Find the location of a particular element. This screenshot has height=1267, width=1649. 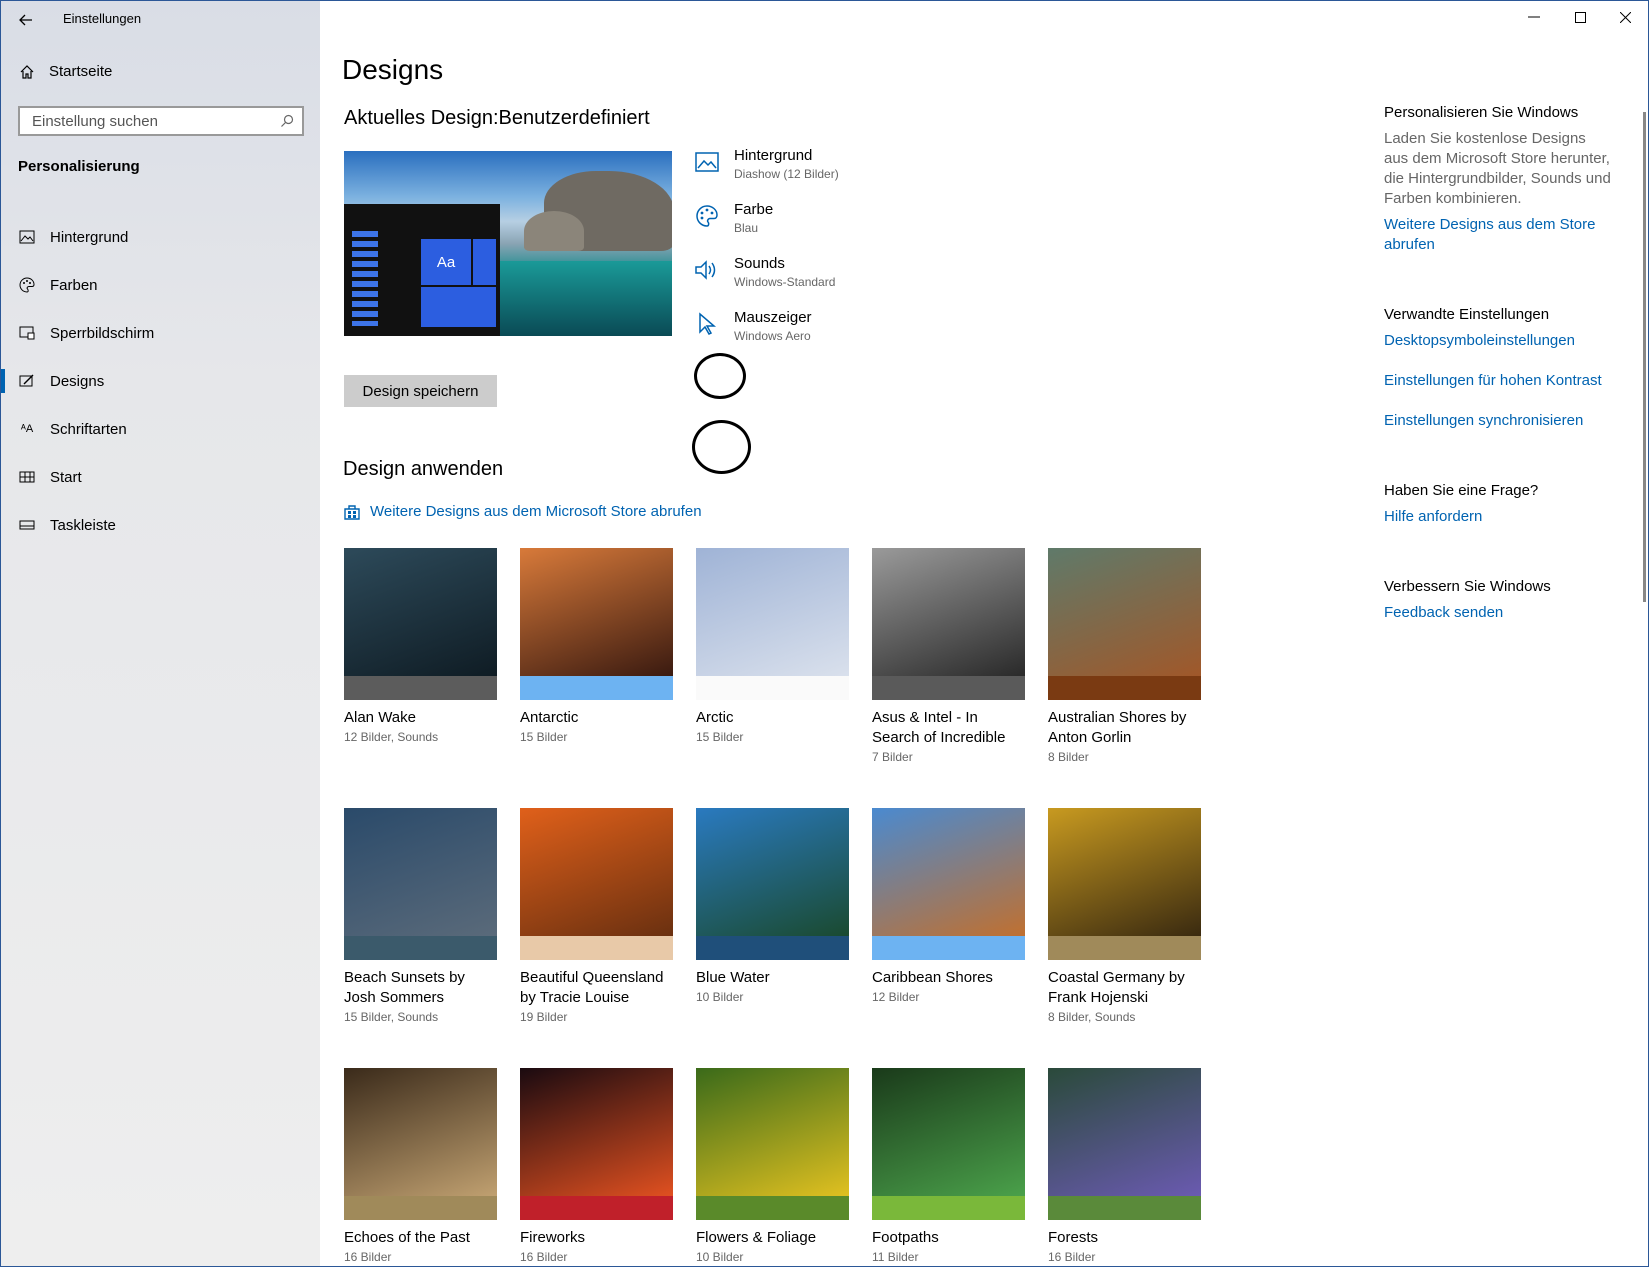

taskbar-icon is located at coordinates (27, 525).